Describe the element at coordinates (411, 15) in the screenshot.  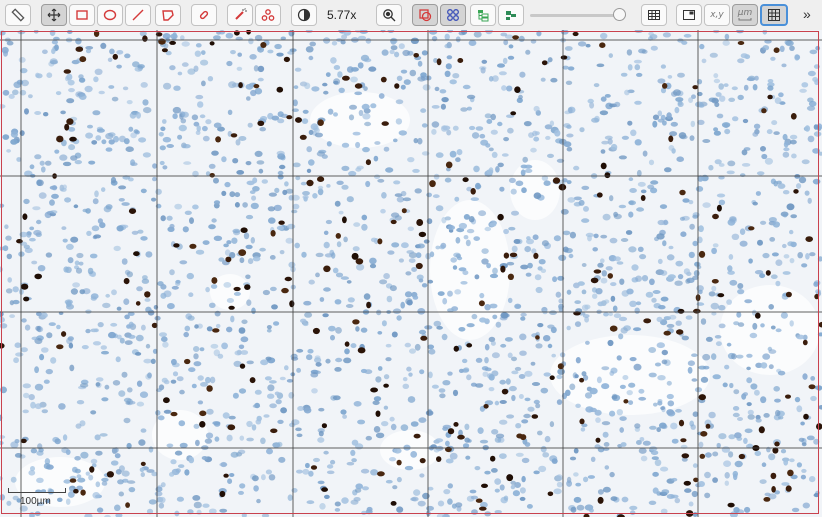
I see `toolbar: 5.77x x,y µm »` at that location.